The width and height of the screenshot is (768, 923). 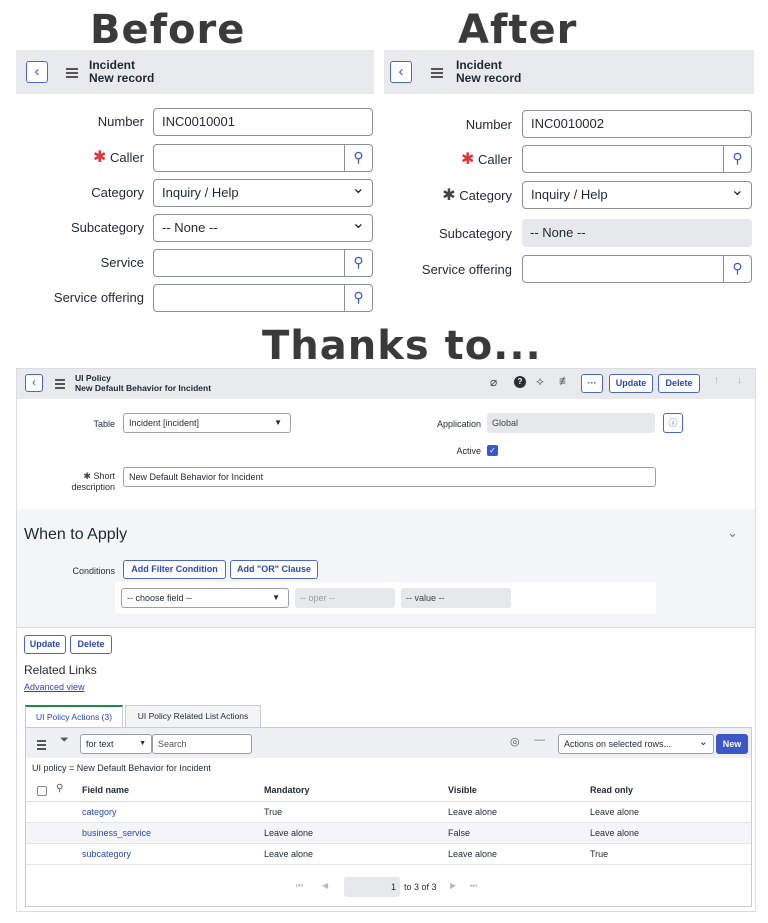 What do you see at coordinates (485, 195) in the screenshot?
I see `category-label-text: Category` at bounding box center [485, 195].